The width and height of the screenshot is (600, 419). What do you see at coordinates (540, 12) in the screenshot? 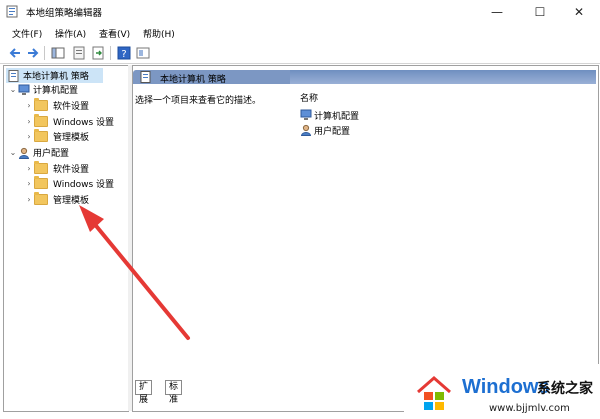
I see `maximize-button: ☐` at bounding box center [540, 12].